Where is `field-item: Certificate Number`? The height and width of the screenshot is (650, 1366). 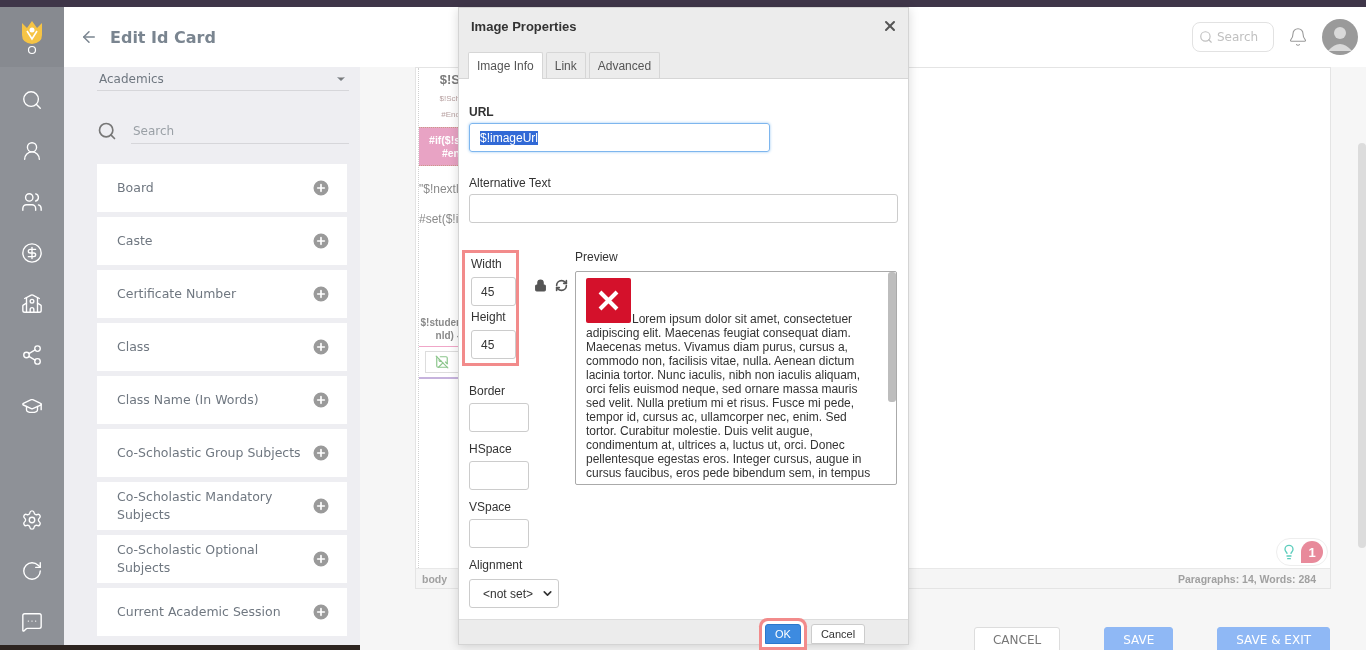 field-item: Certificate Number is located at coordinates (222, 294).